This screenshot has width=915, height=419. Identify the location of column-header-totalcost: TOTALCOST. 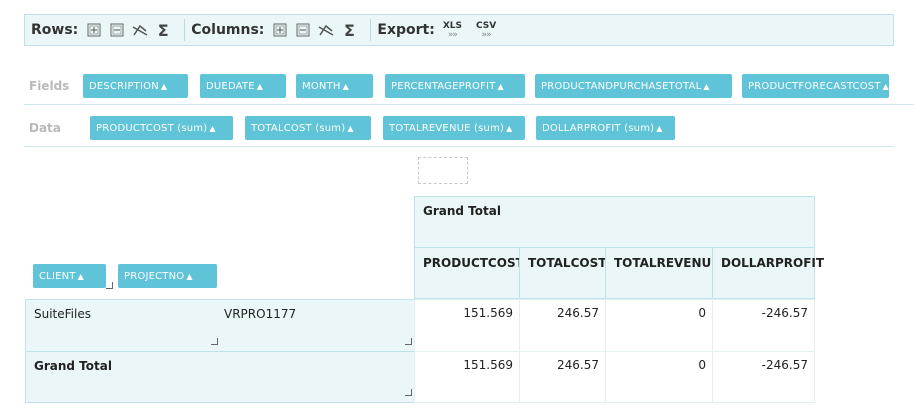
(562, 273).